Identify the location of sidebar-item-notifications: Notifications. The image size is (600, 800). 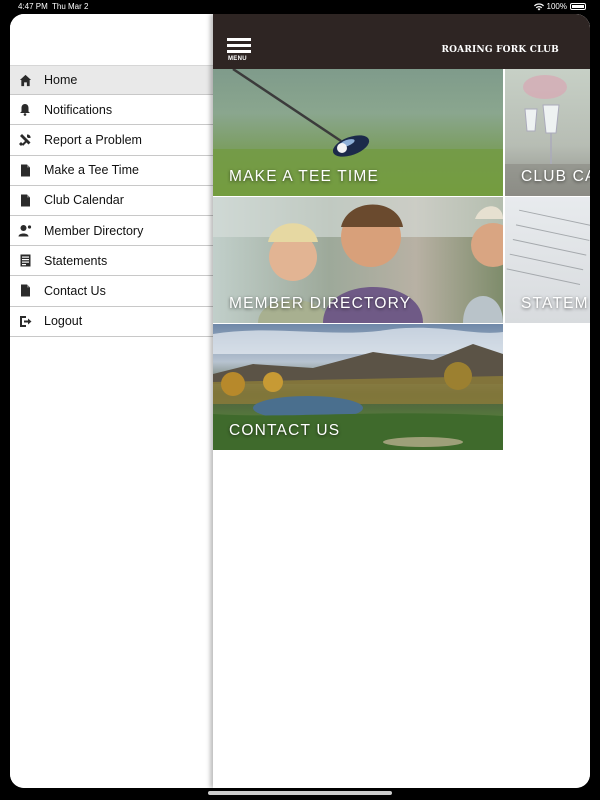
(111, 110).